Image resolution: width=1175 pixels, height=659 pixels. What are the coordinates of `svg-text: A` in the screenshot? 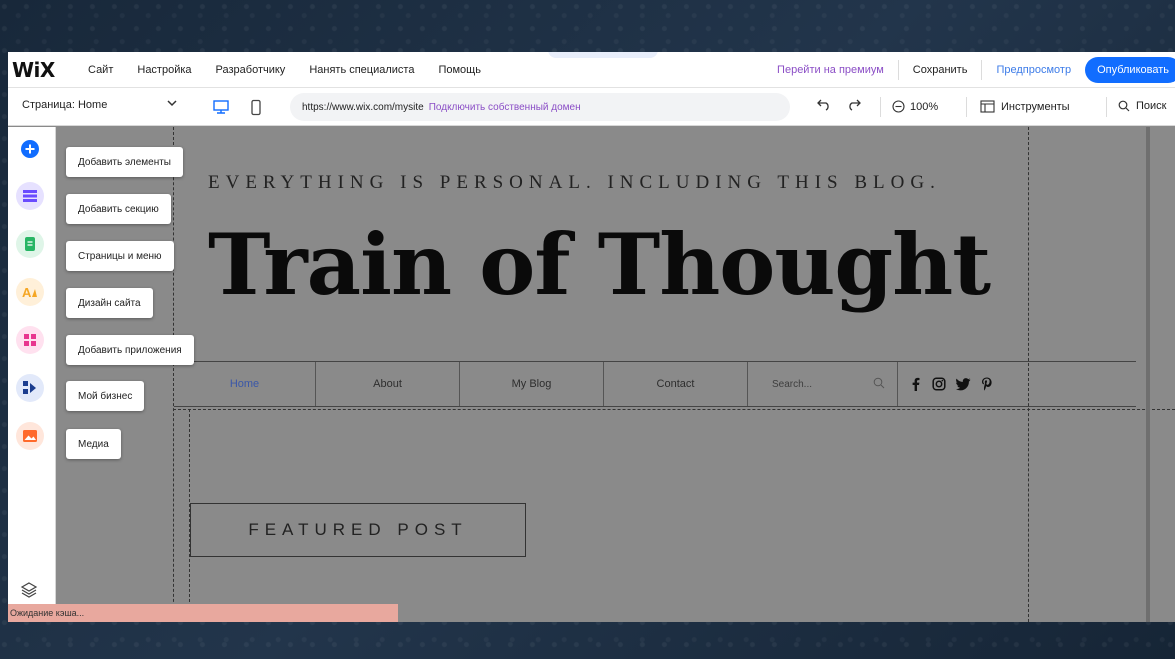 It's located at (27, 292).